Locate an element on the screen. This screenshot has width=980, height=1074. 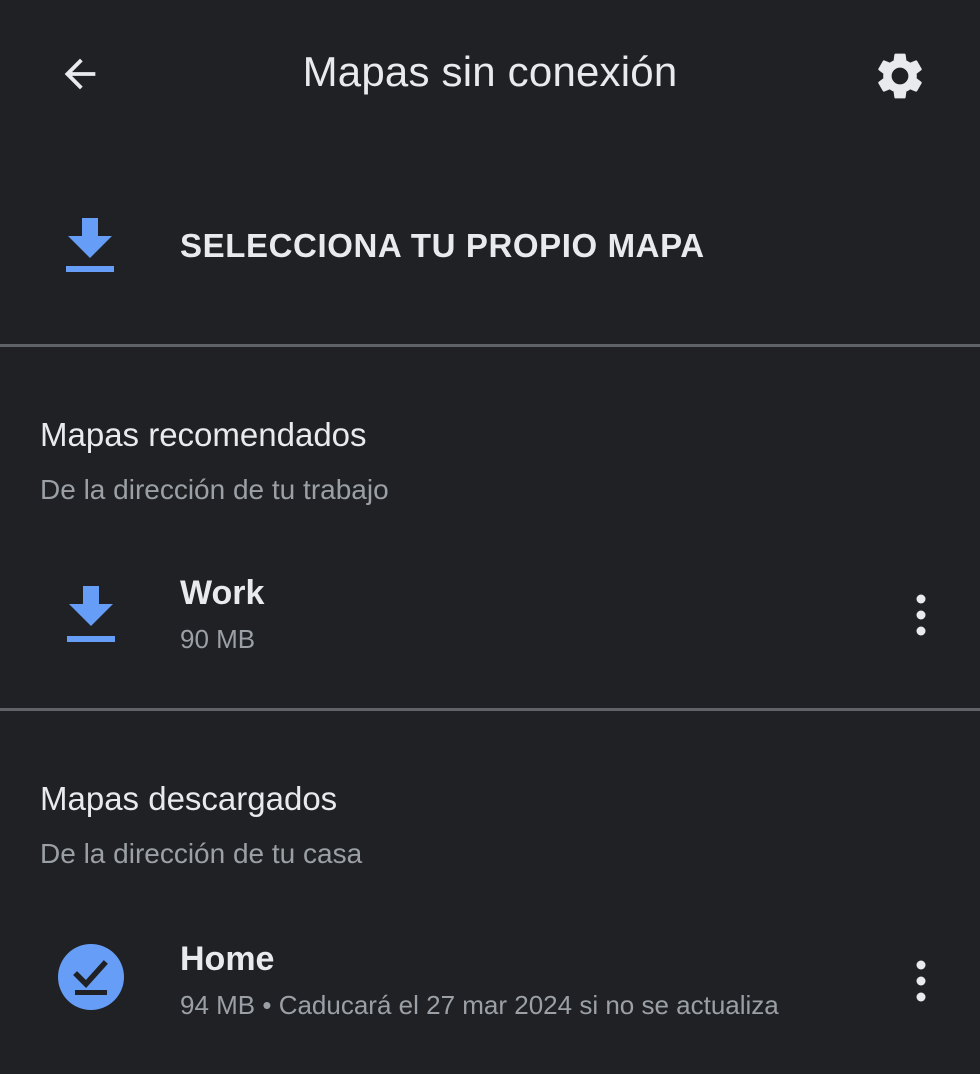
map-item-size: 90 MB is located at coordinates (218, 639).